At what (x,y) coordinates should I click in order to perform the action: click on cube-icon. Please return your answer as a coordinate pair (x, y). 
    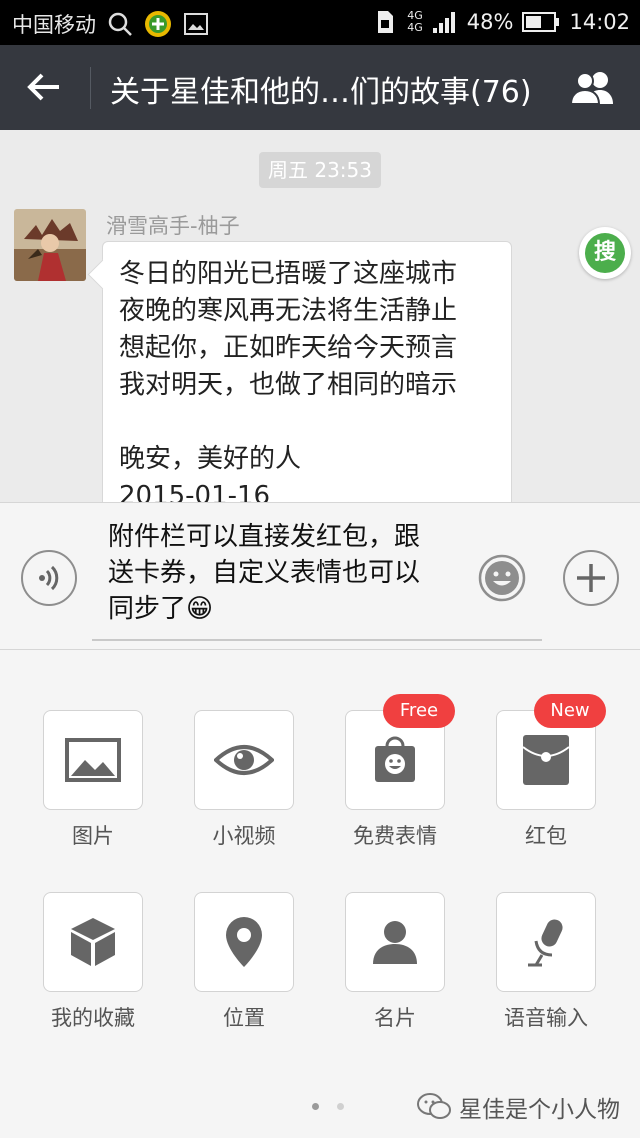
    Looking at the image, I should click on (93, 942).